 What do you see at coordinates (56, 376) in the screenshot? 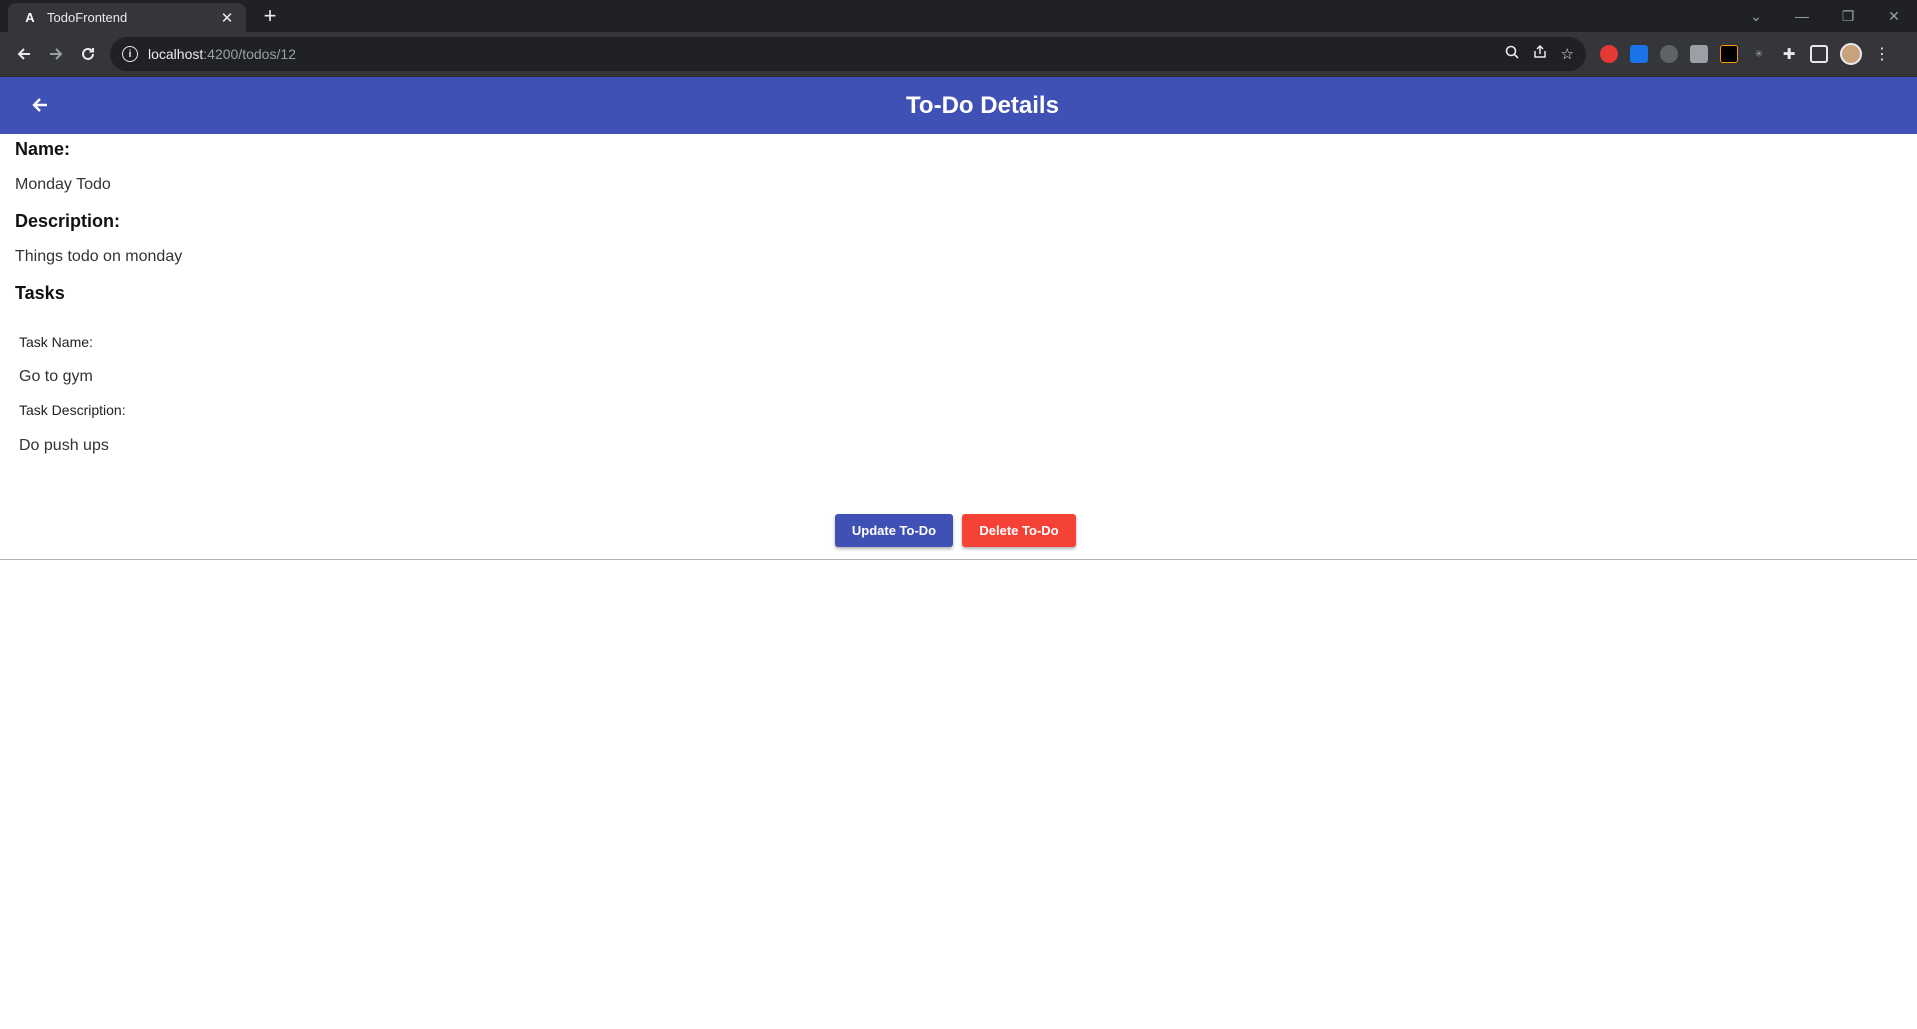
I see `task-name: Go to gym` at bounding box center [56, 376].